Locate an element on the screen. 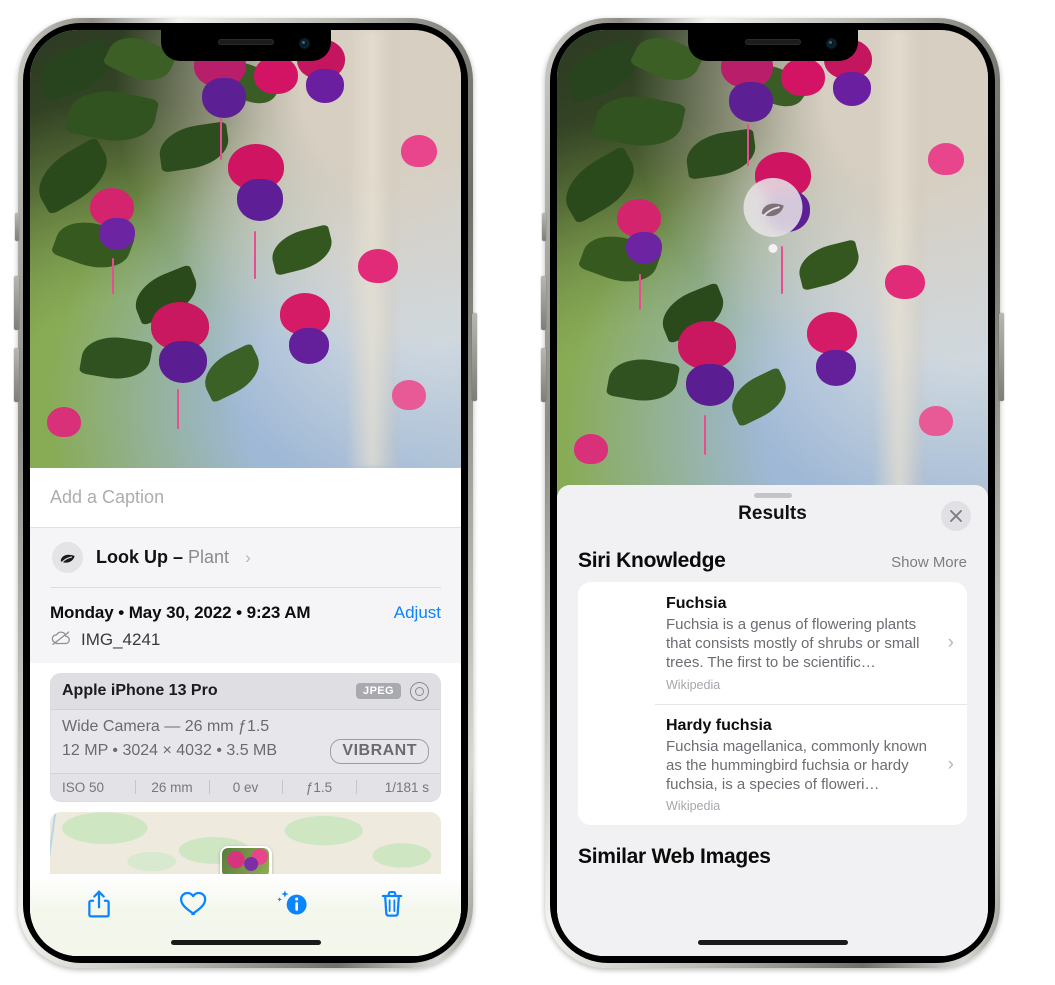  look-up-row: ✦ ✦ Look Up – Plant › is located at coordinates (245, 554).